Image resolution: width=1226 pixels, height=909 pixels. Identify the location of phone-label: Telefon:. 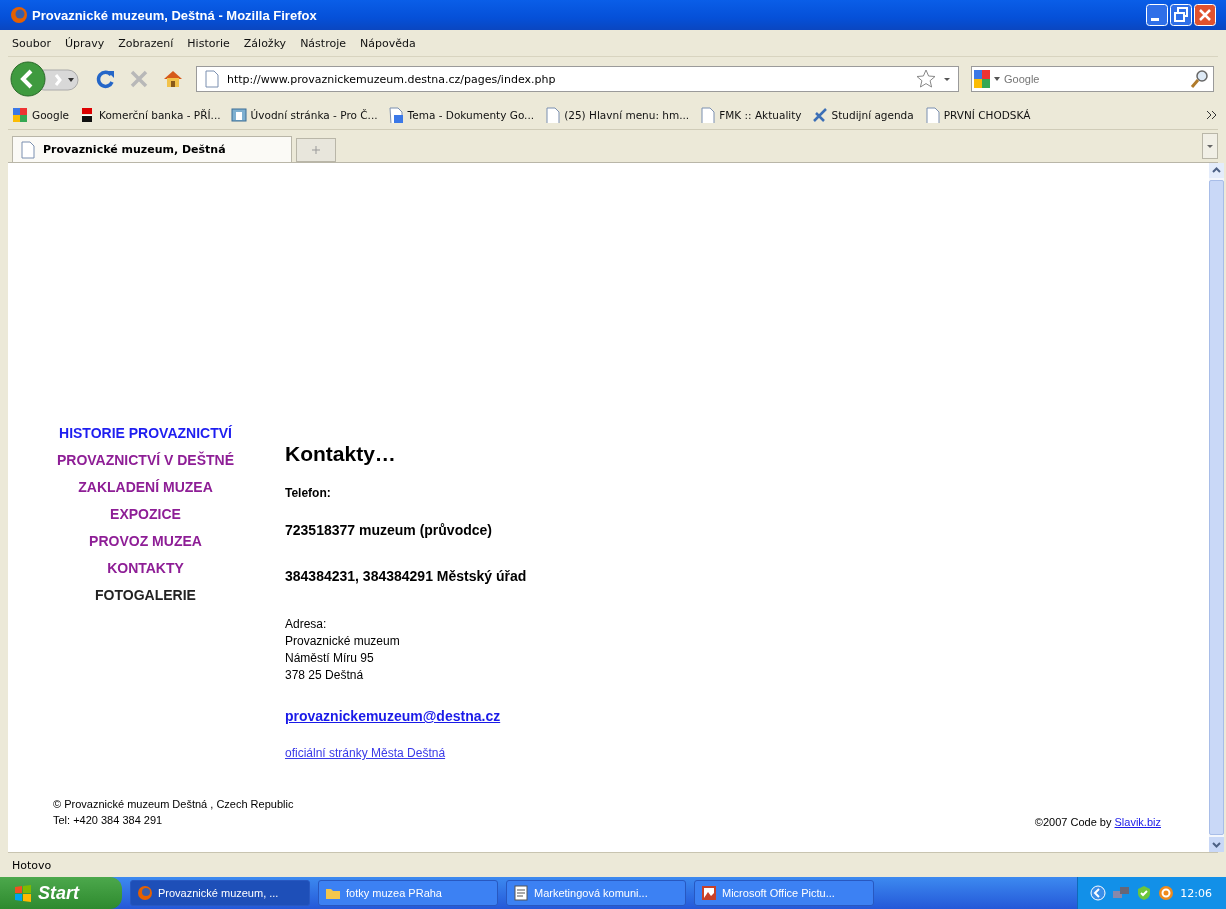
(308, 493).